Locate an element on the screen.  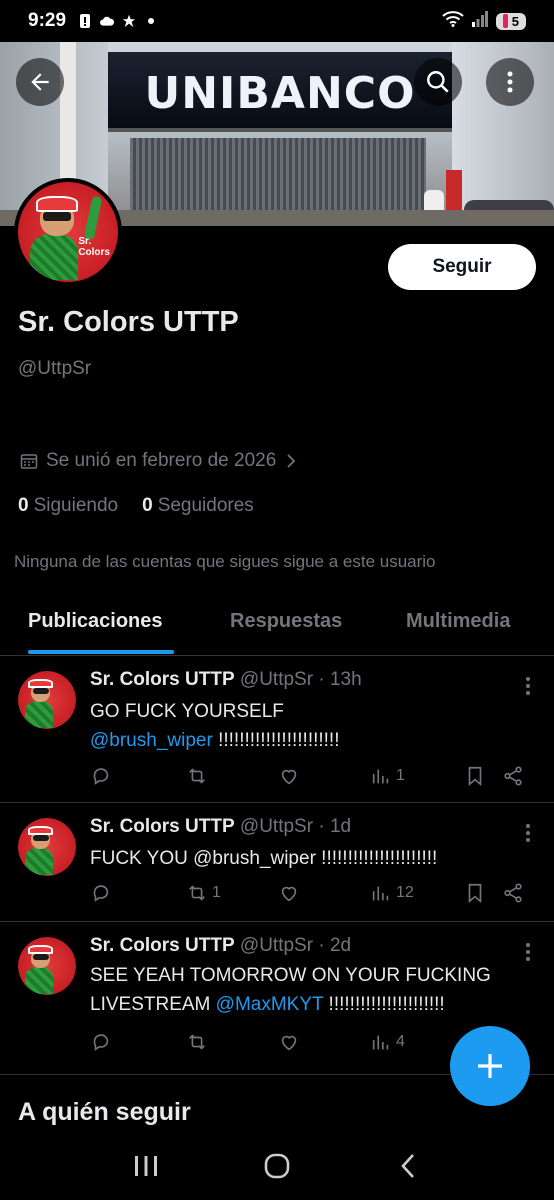
views-button: 1 is located at coordinates (387, 776).